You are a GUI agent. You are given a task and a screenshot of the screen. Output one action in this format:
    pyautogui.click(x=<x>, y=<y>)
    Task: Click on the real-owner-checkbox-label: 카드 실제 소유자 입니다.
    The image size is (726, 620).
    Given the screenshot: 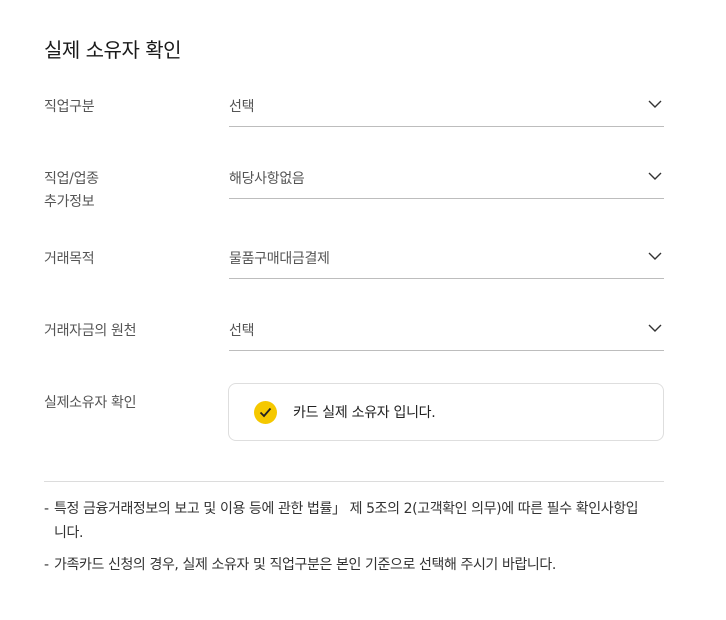 What is the action you would take?
    pyautogui.click(x=364, y=413)
    